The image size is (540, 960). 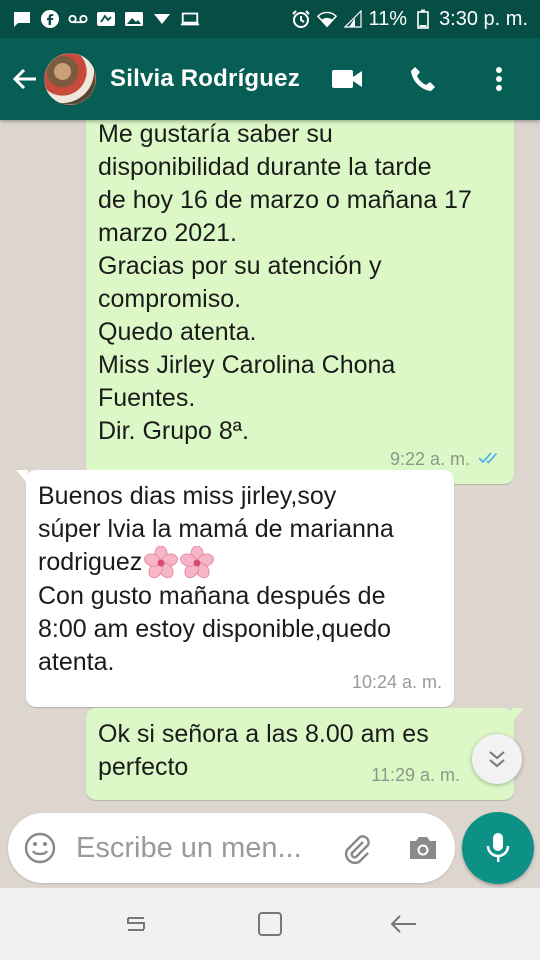 I want to click on clock-time: 3:30 p. m., so click(x=483, y=18).